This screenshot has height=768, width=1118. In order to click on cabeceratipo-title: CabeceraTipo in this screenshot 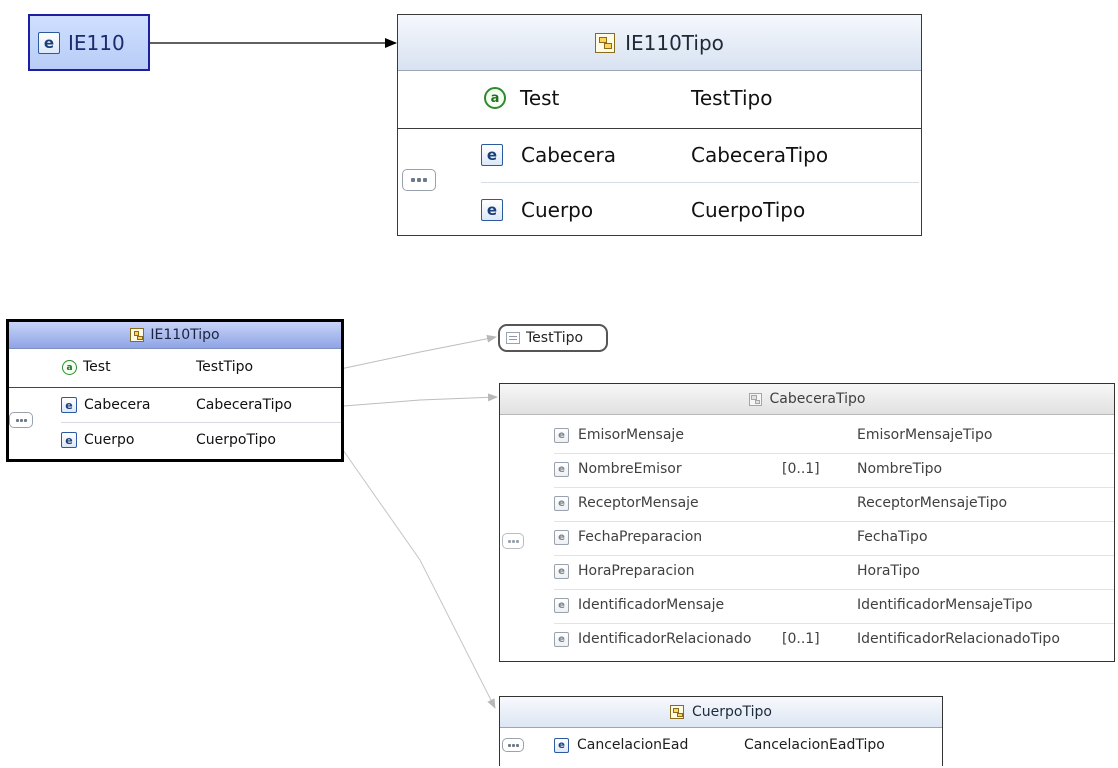, I will do `click(817, 399)`.